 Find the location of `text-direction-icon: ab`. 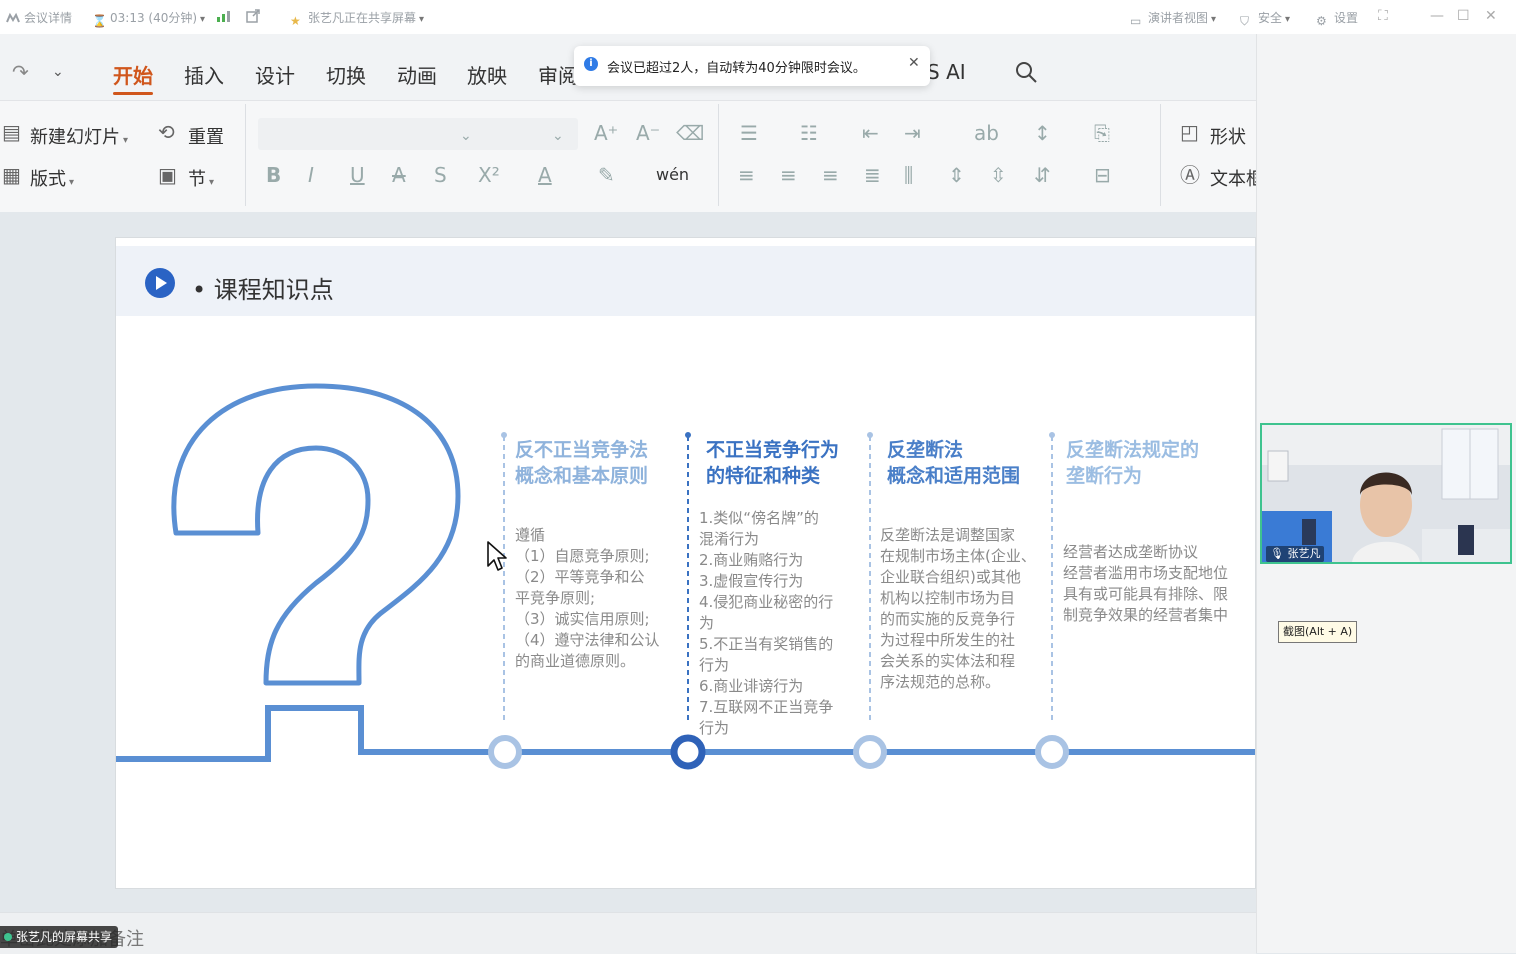

text-direction-icon: ab is located at coordinates (986, 133).